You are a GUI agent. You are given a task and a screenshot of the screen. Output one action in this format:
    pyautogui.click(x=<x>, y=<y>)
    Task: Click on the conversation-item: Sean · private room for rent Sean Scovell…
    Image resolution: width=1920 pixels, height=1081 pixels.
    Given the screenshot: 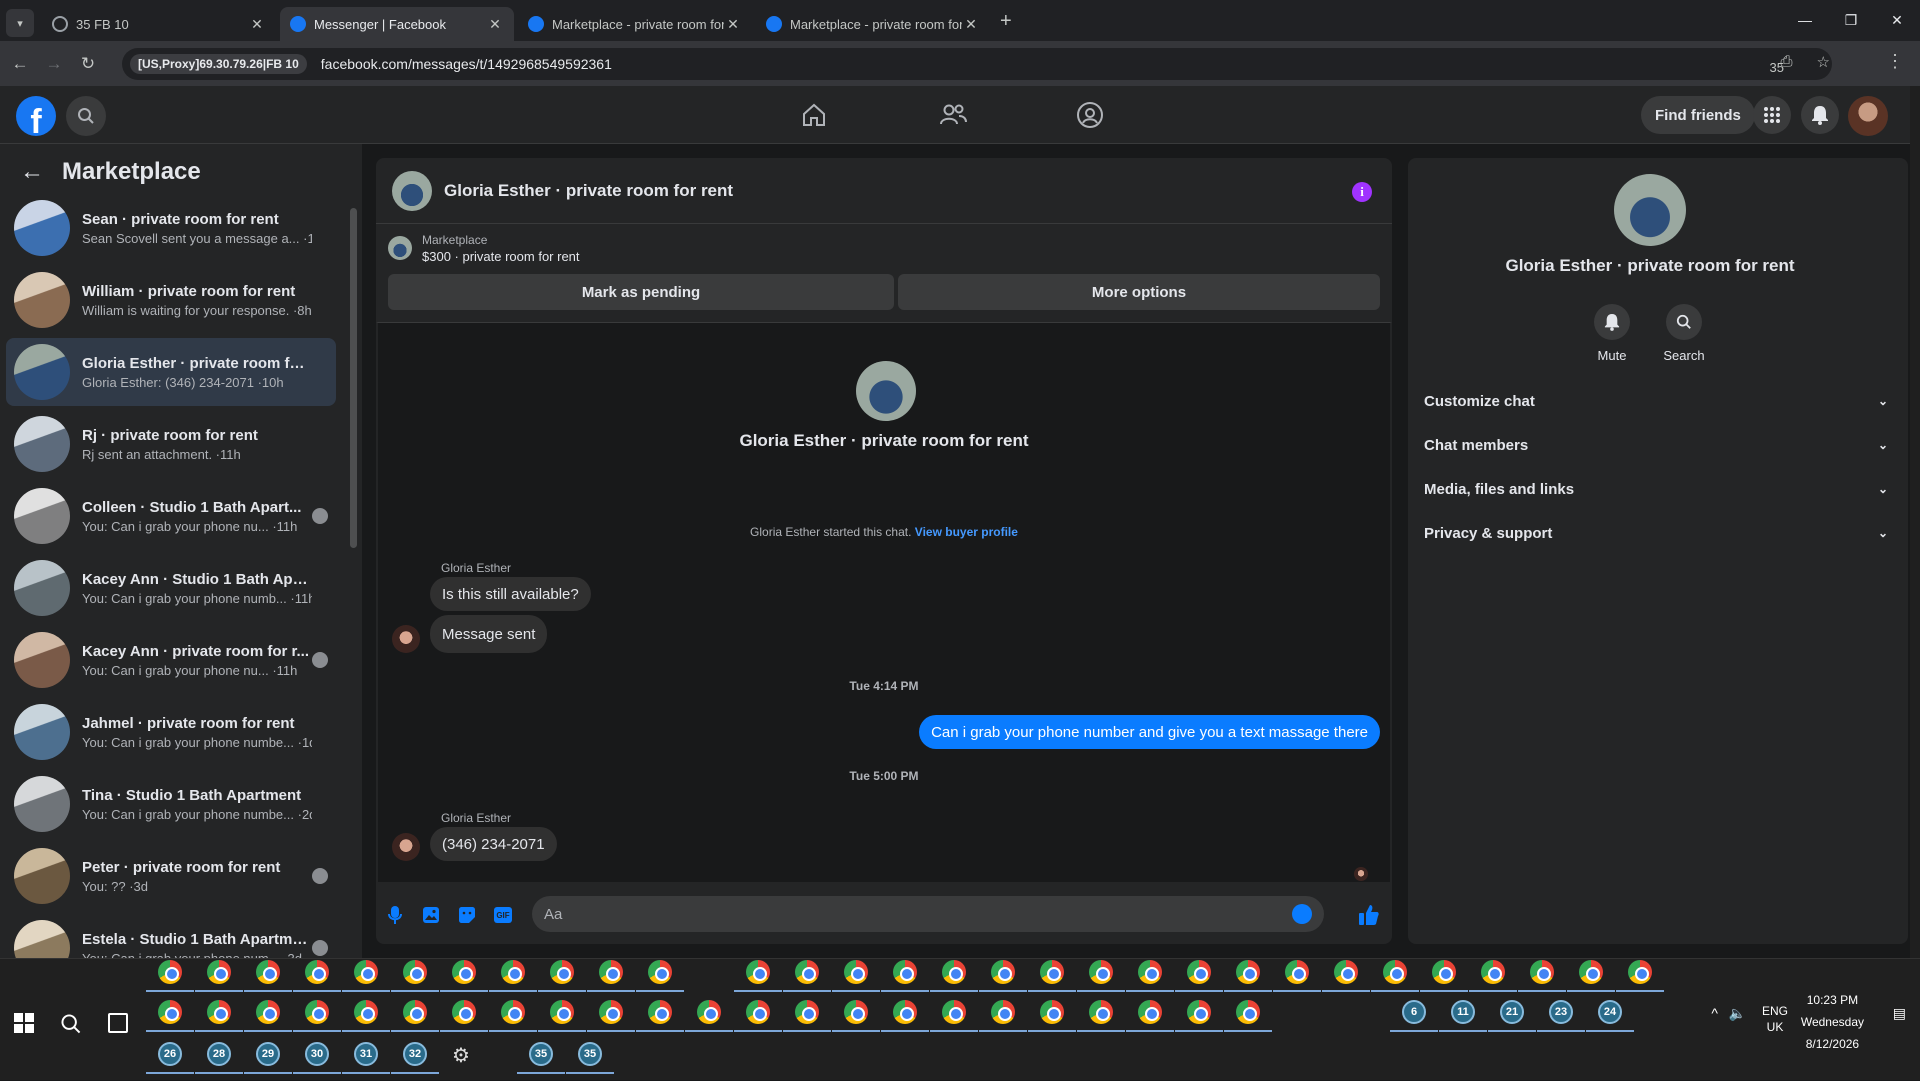 What is the action you would take?
    pyautogui.click(x=171, y=228)
    